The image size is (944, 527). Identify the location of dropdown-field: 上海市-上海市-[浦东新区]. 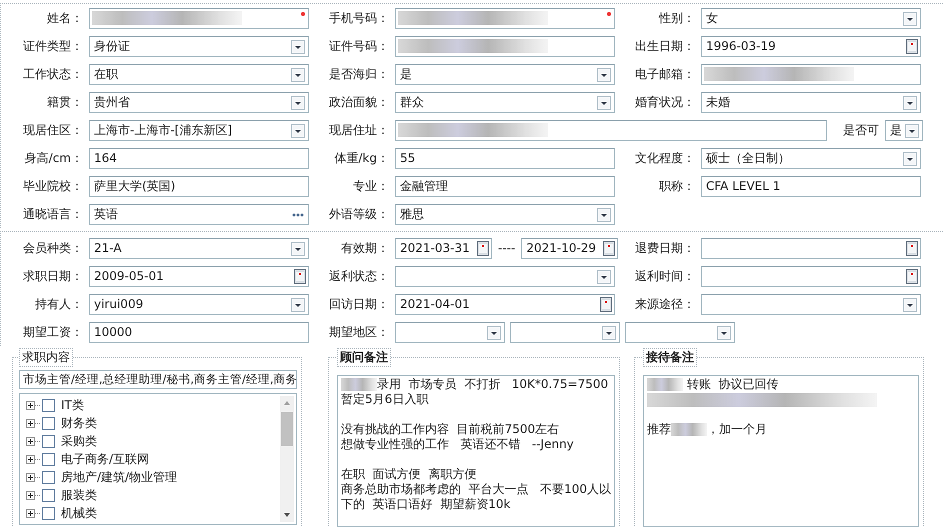
(199, 130).